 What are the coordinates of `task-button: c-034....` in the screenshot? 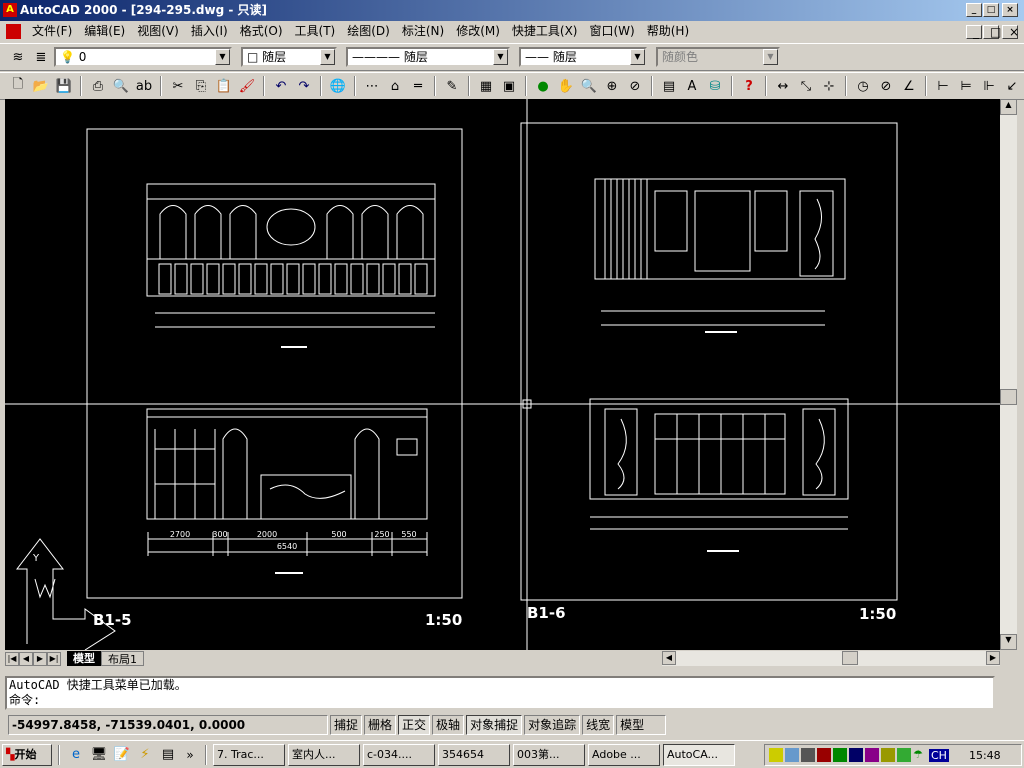 It's located at (399, 754).